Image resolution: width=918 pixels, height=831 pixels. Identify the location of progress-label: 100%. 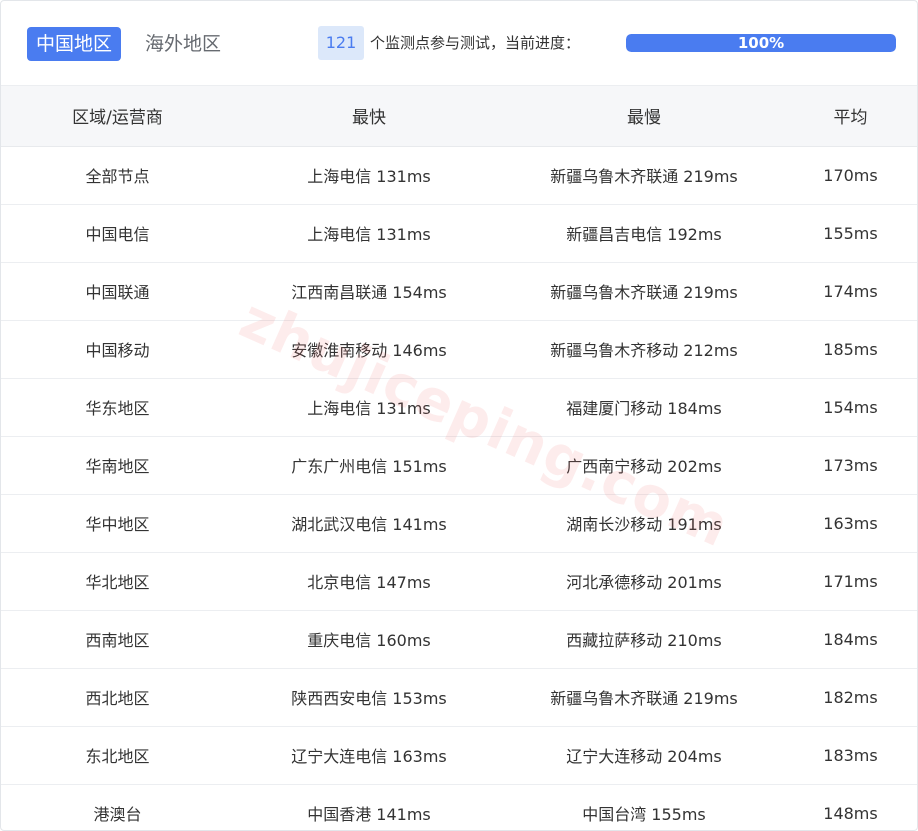
(761, 43).